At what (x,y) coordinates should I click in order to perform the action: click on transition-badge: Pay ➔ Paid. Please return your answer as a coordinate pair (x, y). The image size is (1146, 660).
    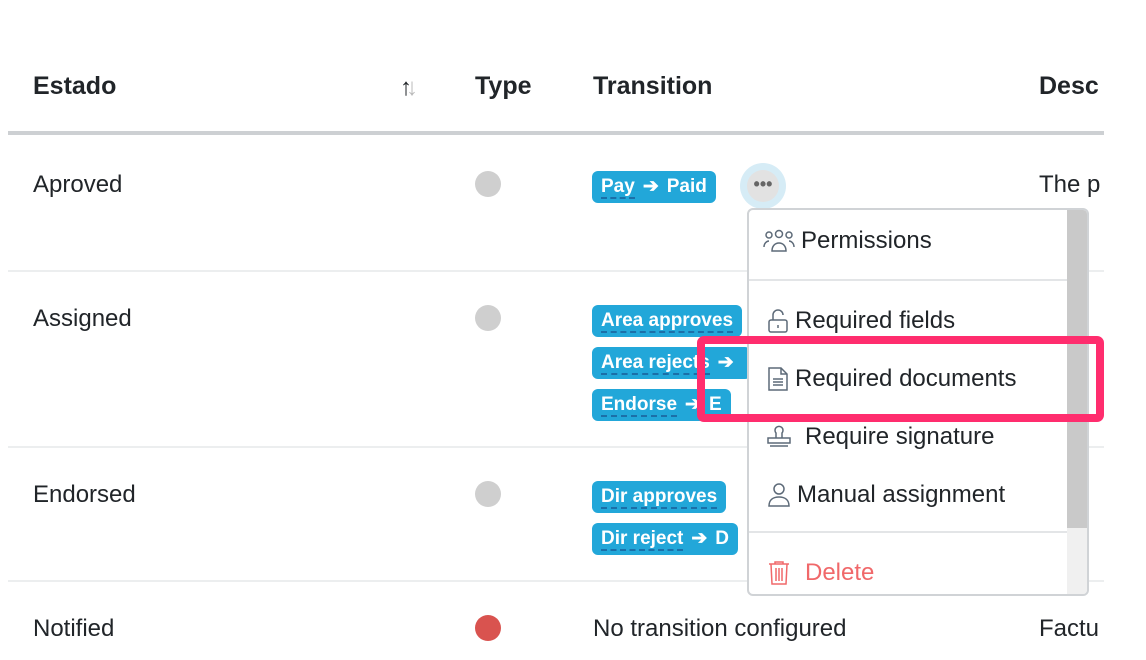
    Looking at the image, I should click on (654, 187).